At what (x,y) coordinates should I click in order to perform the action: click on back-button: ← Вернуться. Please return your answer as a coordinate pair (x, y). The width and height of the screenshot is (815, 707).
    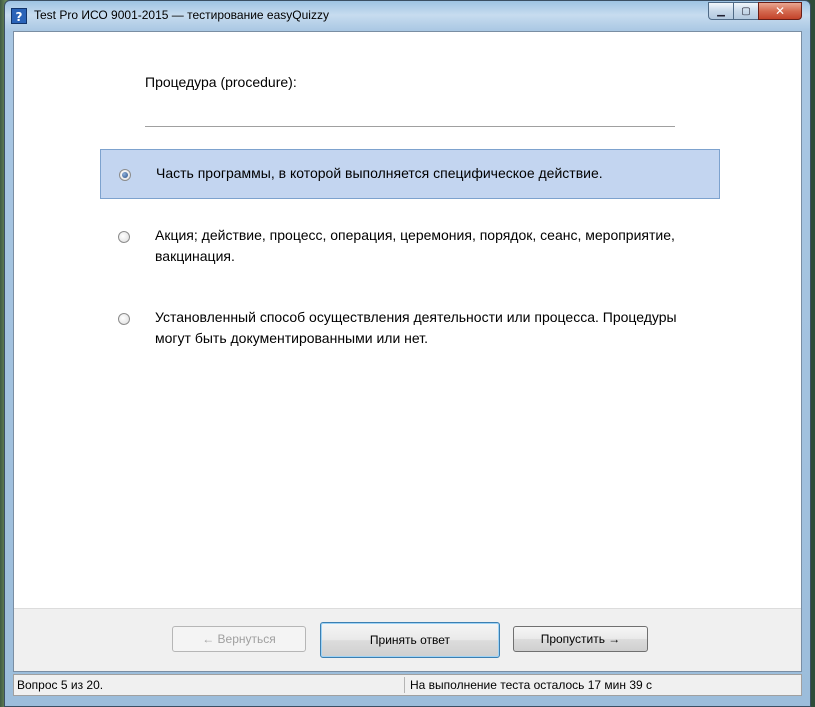
    Looking at the image, I should click on (239, 639).